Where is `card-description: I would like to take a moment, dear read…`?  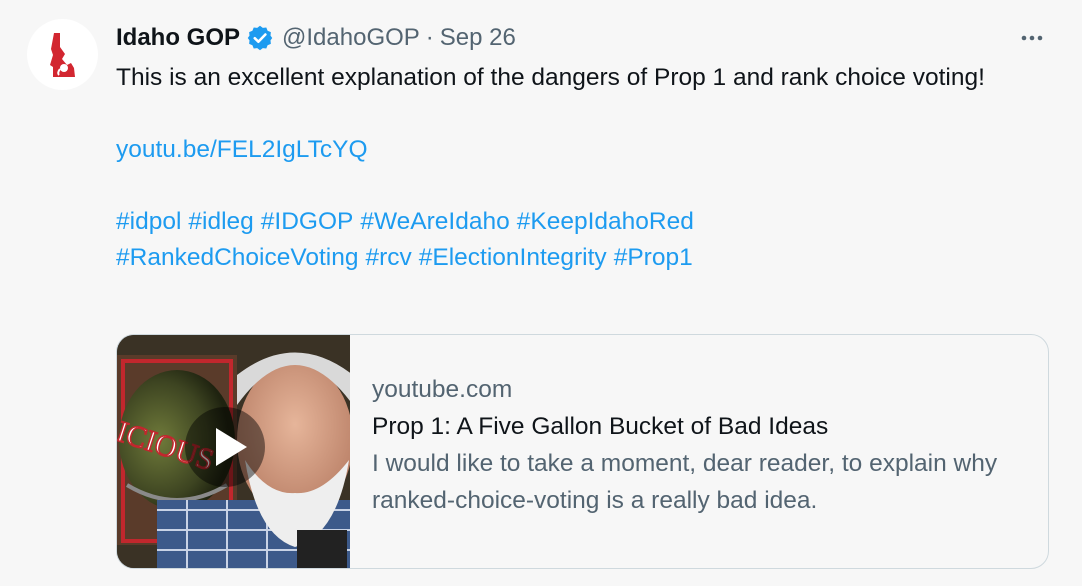 card-description: I would like to take a moment, dear read… is located at coordinates (685, 482).